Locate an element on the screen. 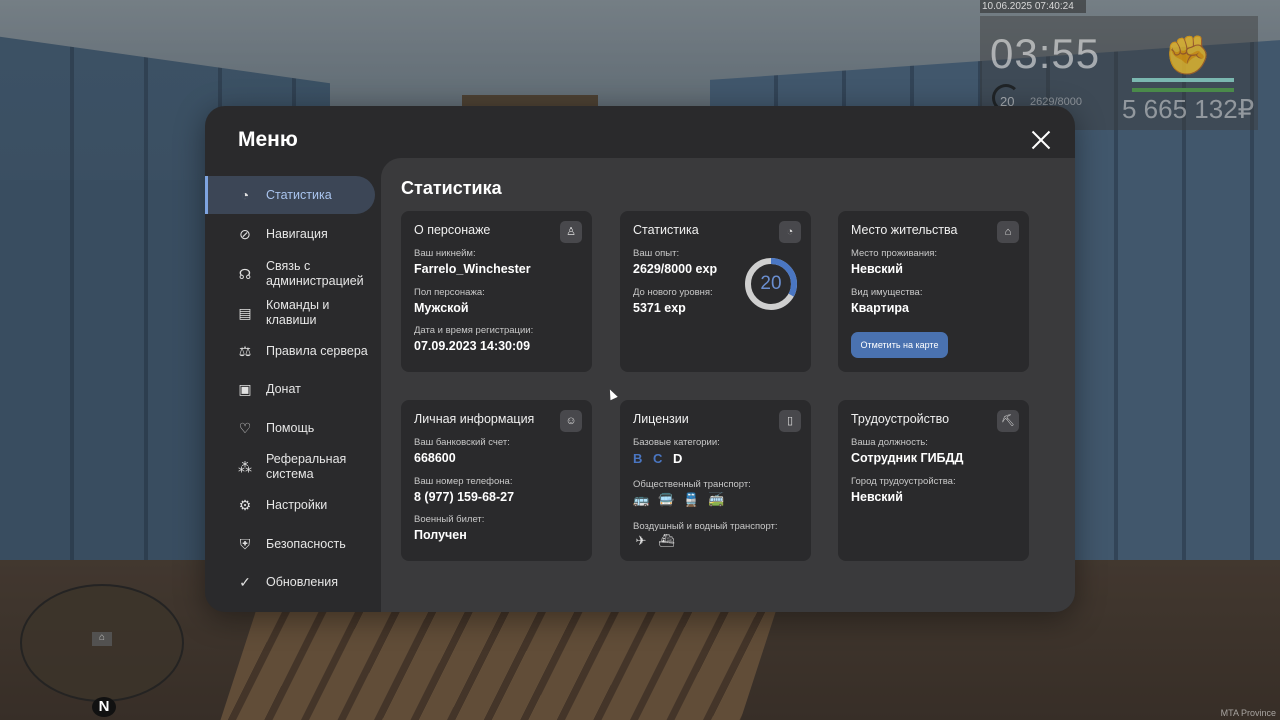  hud-clock: 03:55 is located at coordinates (1045, 53).